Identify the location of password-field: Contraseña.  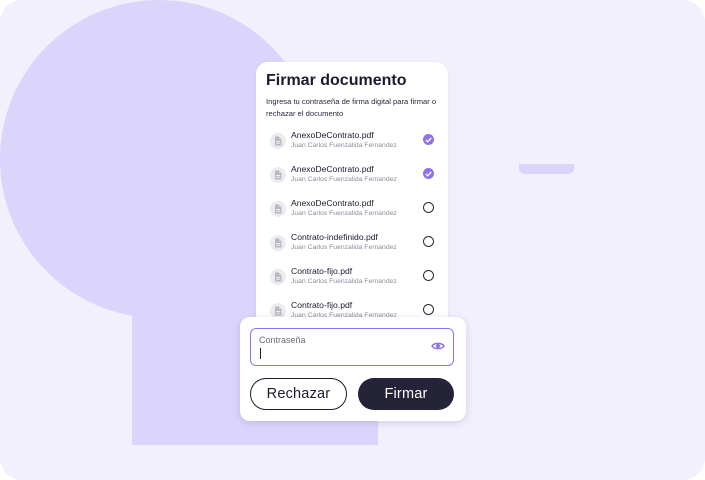
(352, 347).